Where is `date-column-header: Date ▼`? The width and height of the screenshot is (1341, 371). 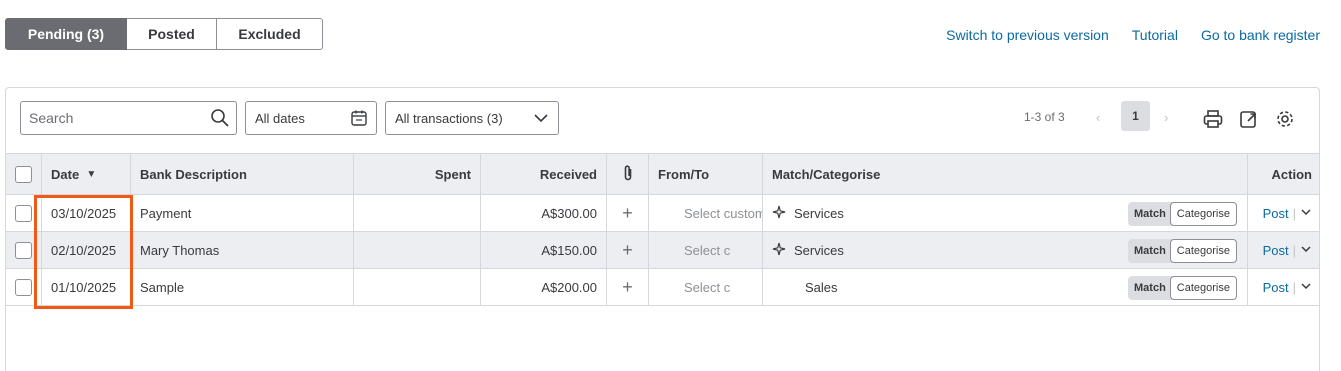
date-column-header: Date ▼ is located at coordinates (86, 174).